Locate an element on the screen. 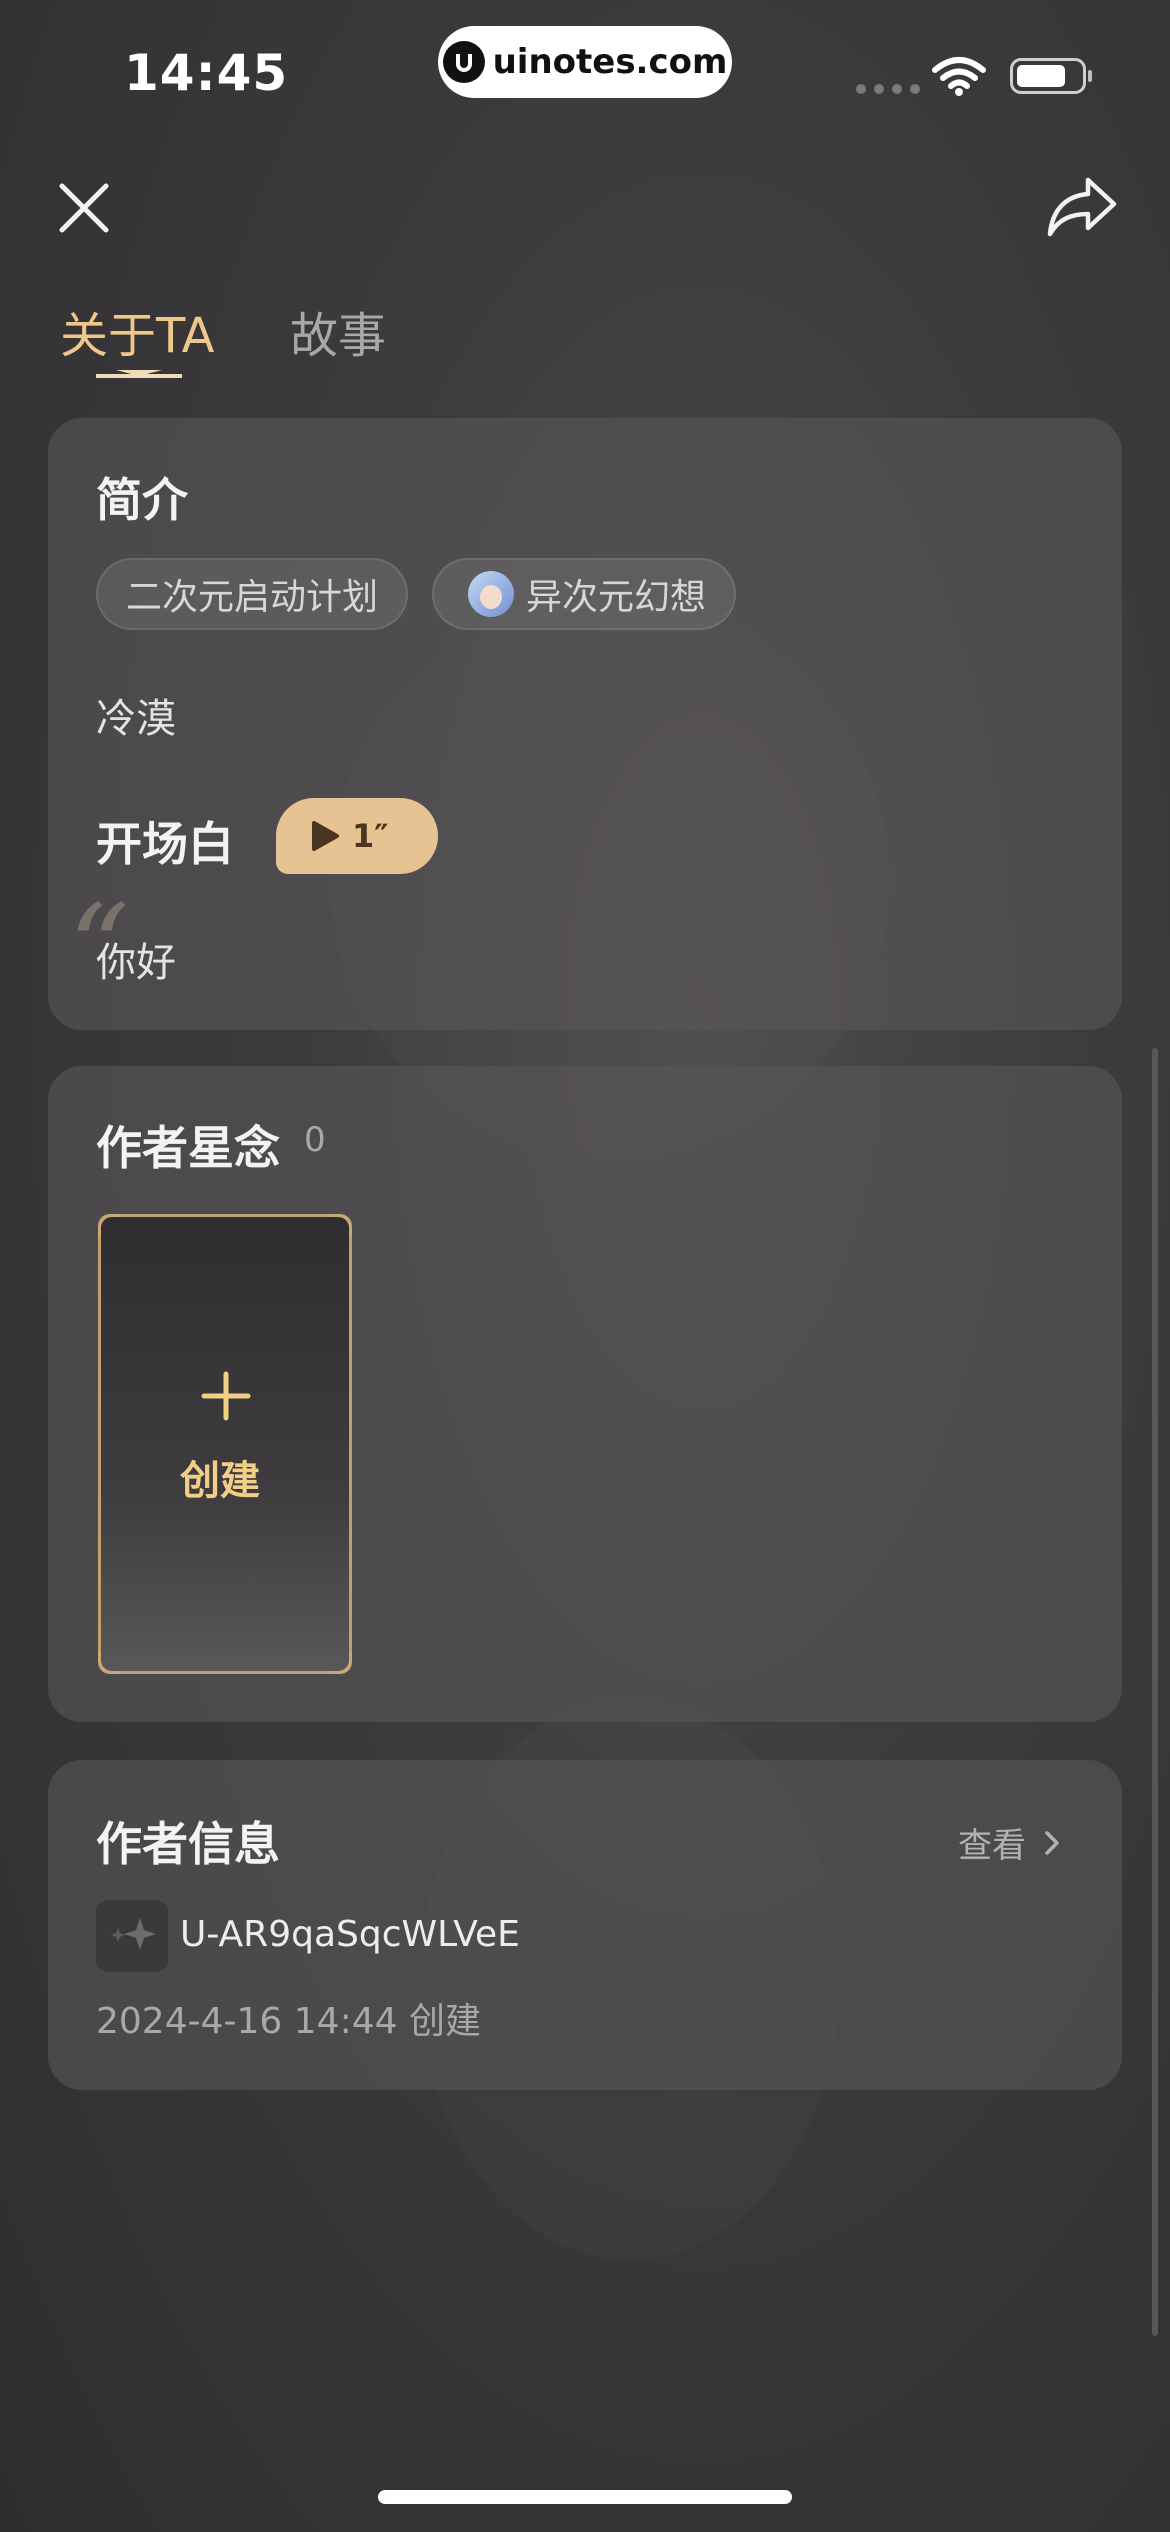  opening-line-text: 你好 is located at coordinates (136, 963).